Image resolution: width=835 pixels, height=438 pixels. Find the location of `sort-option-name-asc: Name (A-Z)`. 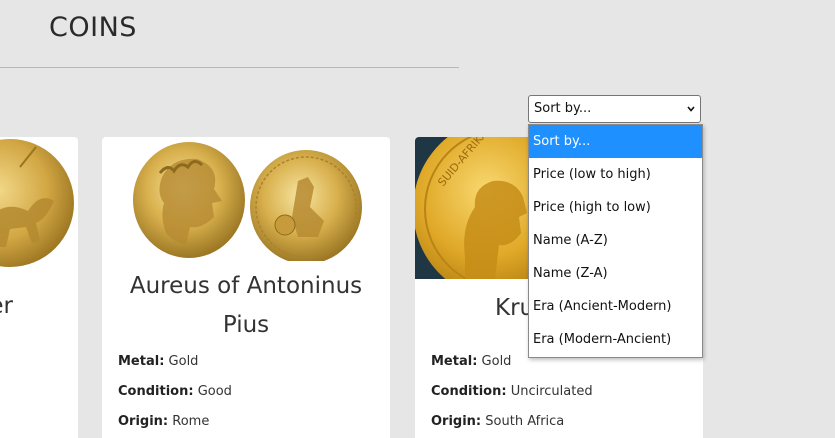

sort-option-name-asc: Name (A-Z) is located at coordinates (615, 240).